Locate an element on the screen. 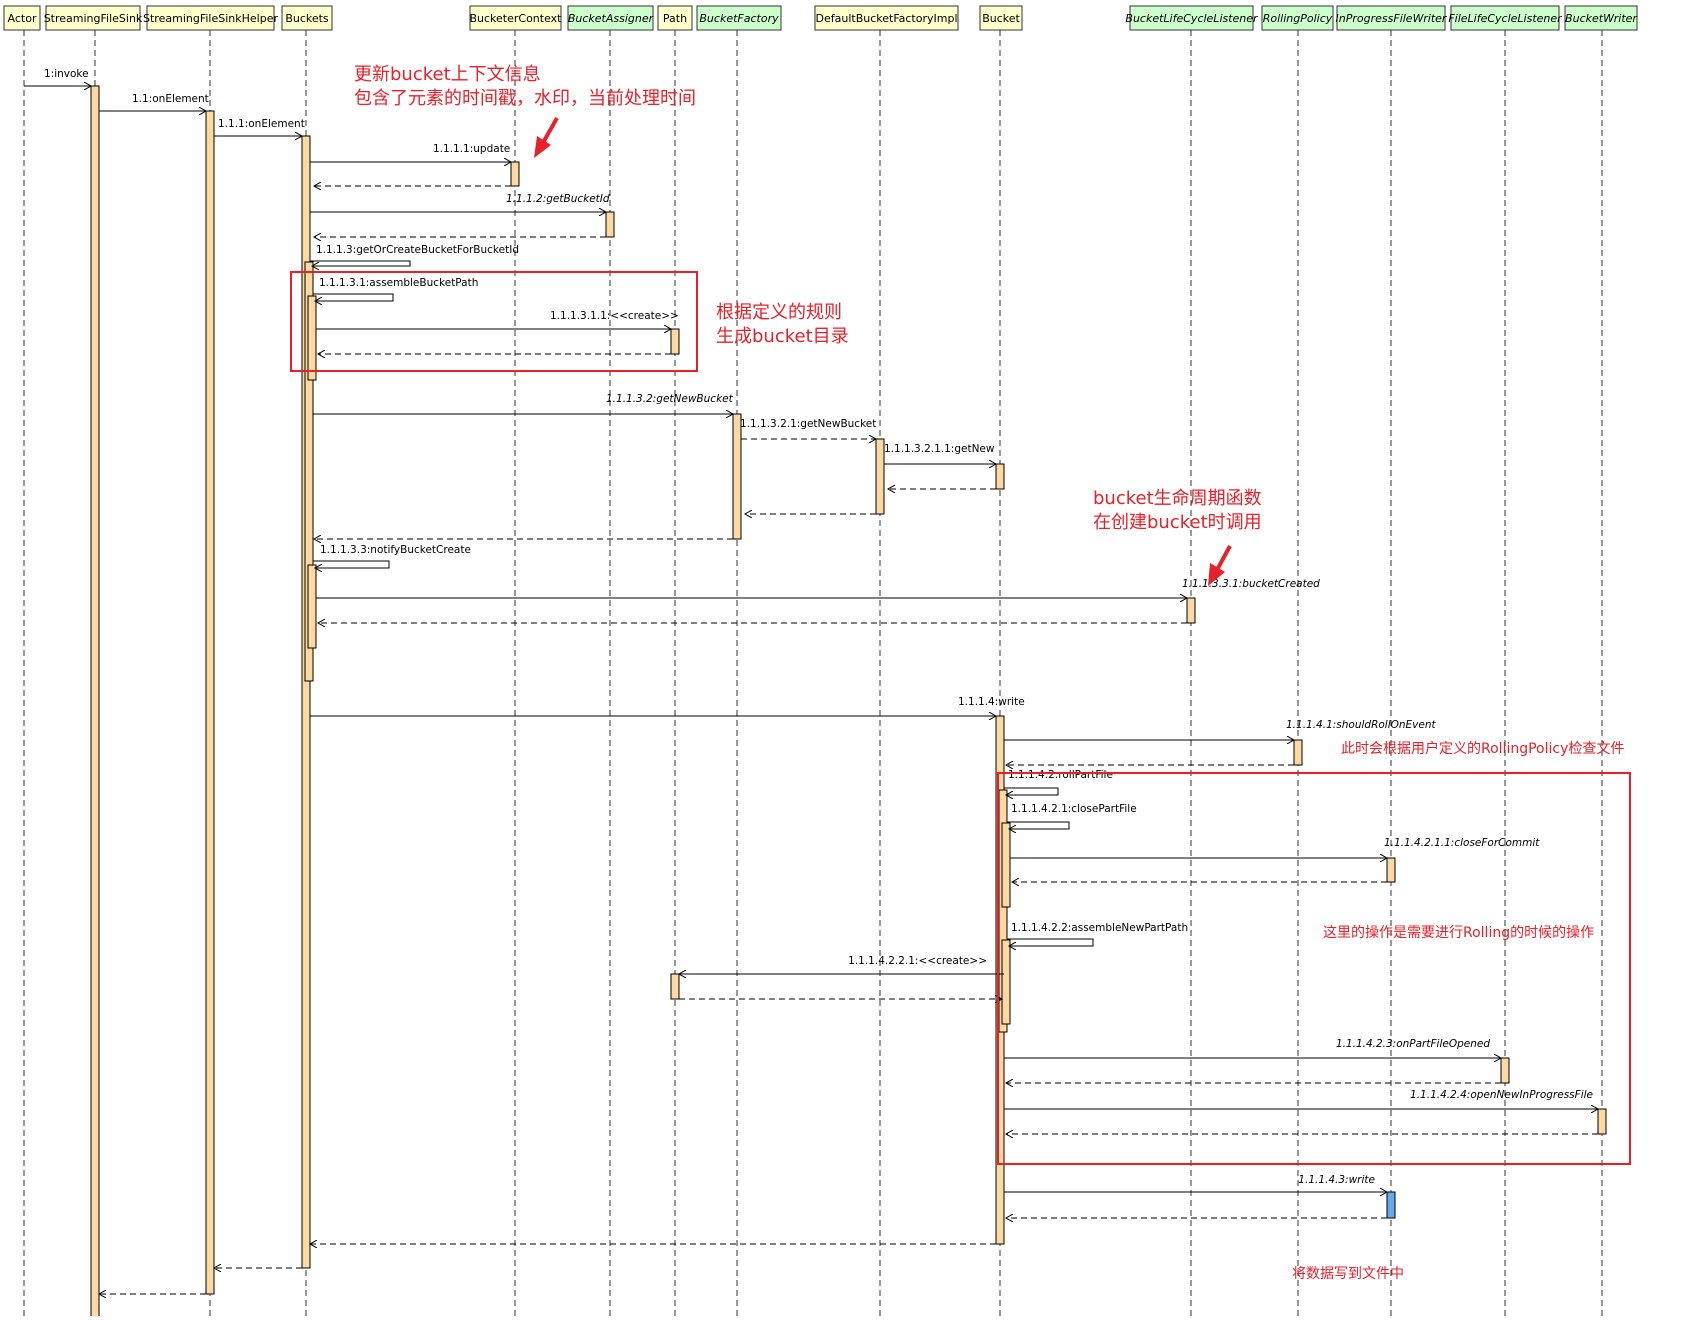  participant-actor: Actor is located at coordinates (22, 18).